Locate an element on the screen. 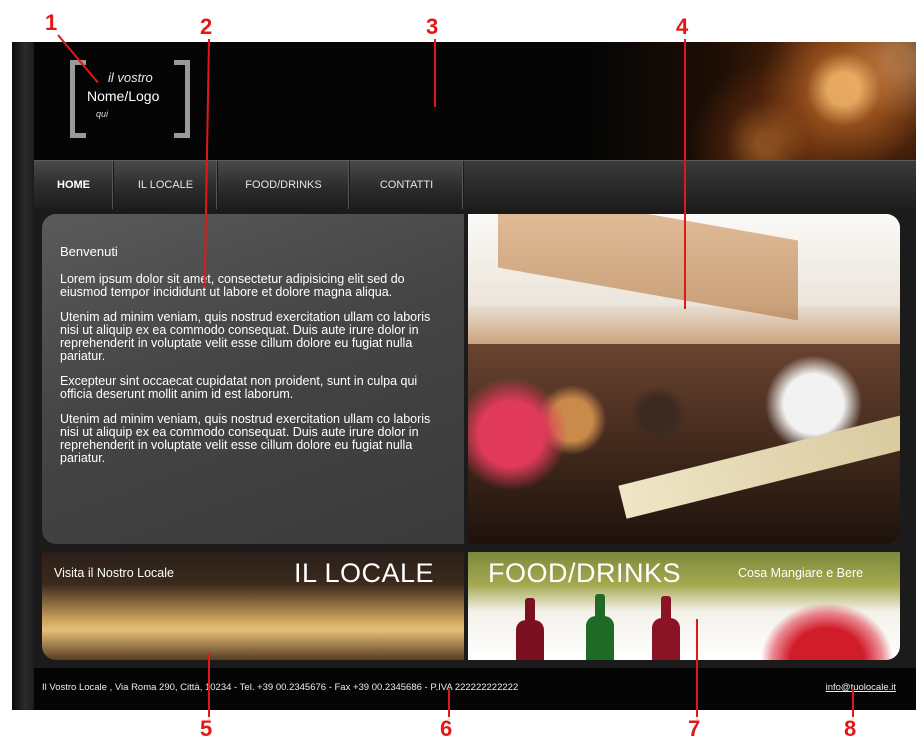 Image resolution: width=919 pixels, height=744 pixels. banner-food-subtitle: Cosa Mangiare e Bere is located at coordinates (801, 573).